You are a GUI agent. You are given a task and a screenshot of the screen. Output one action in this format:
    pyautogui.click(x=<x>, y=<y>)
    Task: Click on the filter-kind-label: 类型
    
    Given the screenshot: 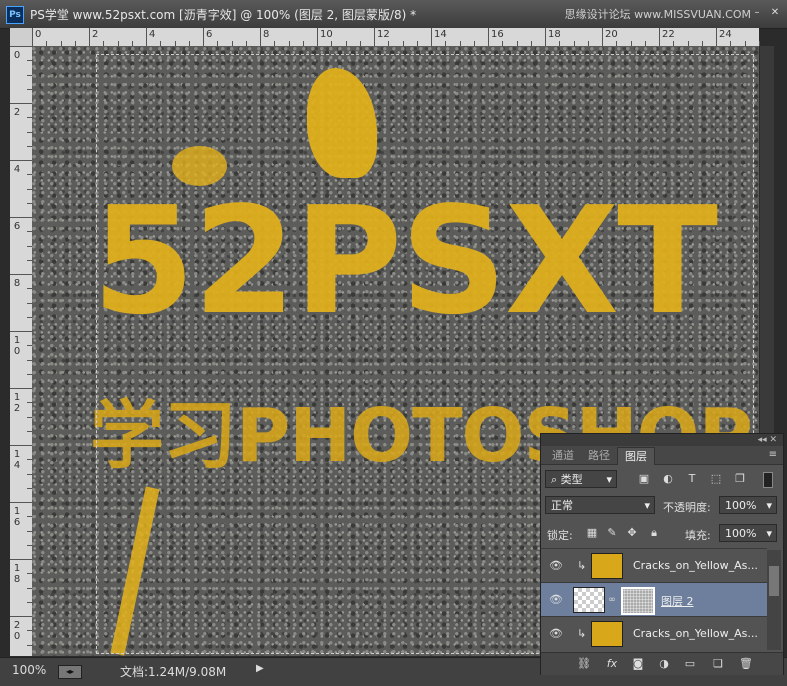 What is the action you would take?
    pyautogui.click(x=571, y=479)
    